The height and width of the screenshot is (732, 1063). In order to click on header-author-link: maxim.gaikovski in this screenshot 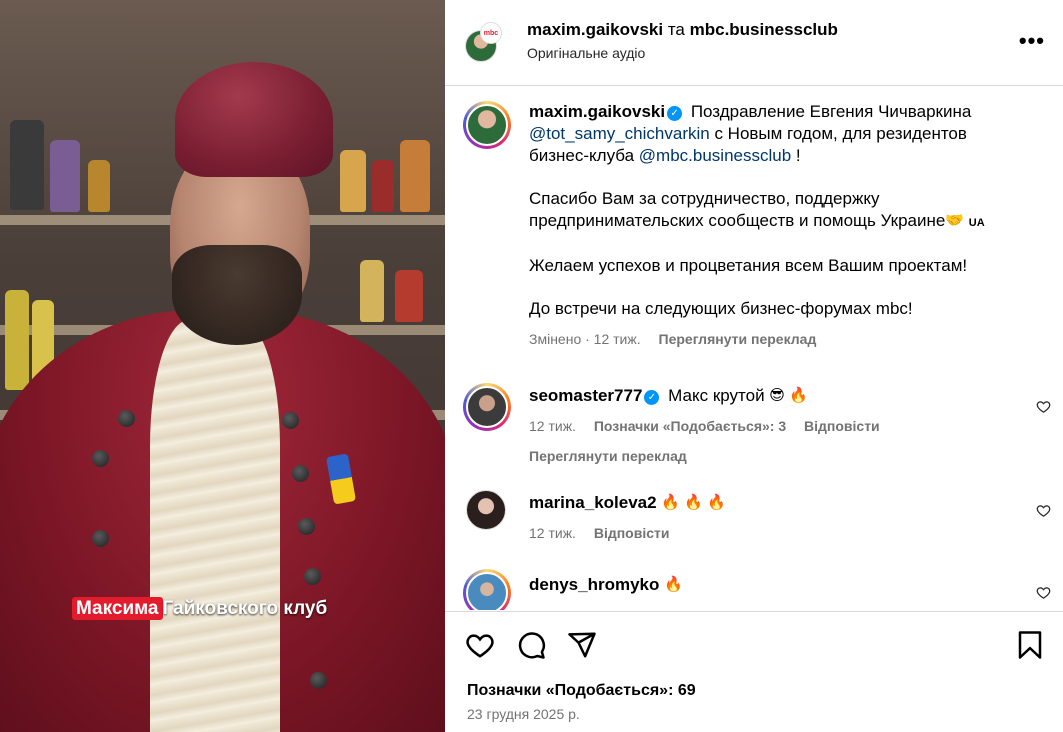, I will do `click(595, 29)`.